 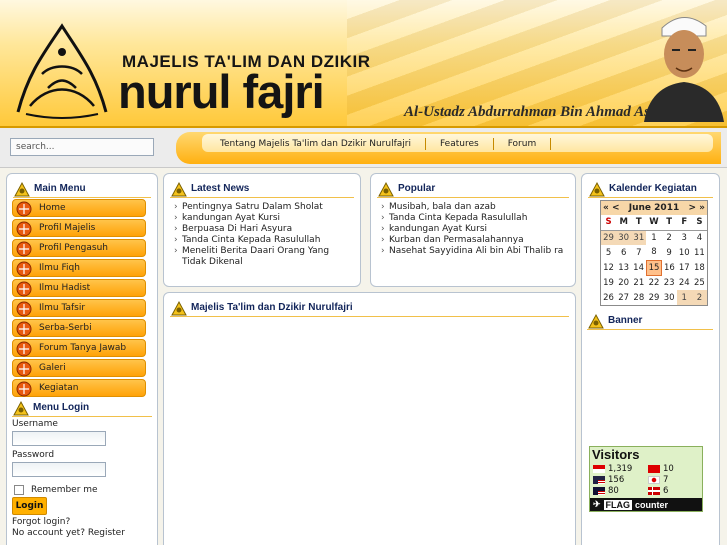 What do you see at coordinates (654, 223) in the screenshot?
I see `calendar-day-name: W` at bounding box center [654, 223].